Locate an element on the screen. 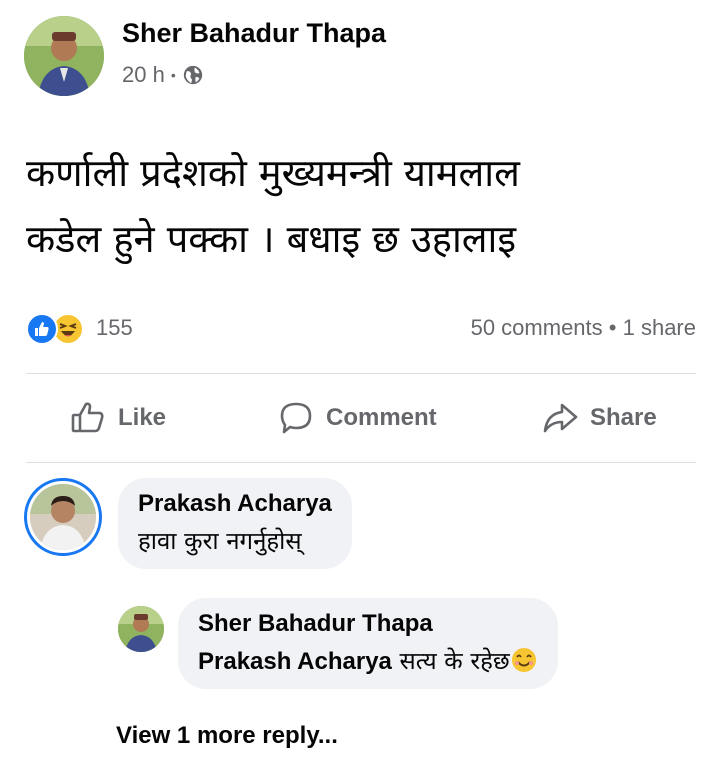 Image resolution: width=720 pixels, height=774 pixels. post-timestamp: 20 h is located at coordinates (143, 75).